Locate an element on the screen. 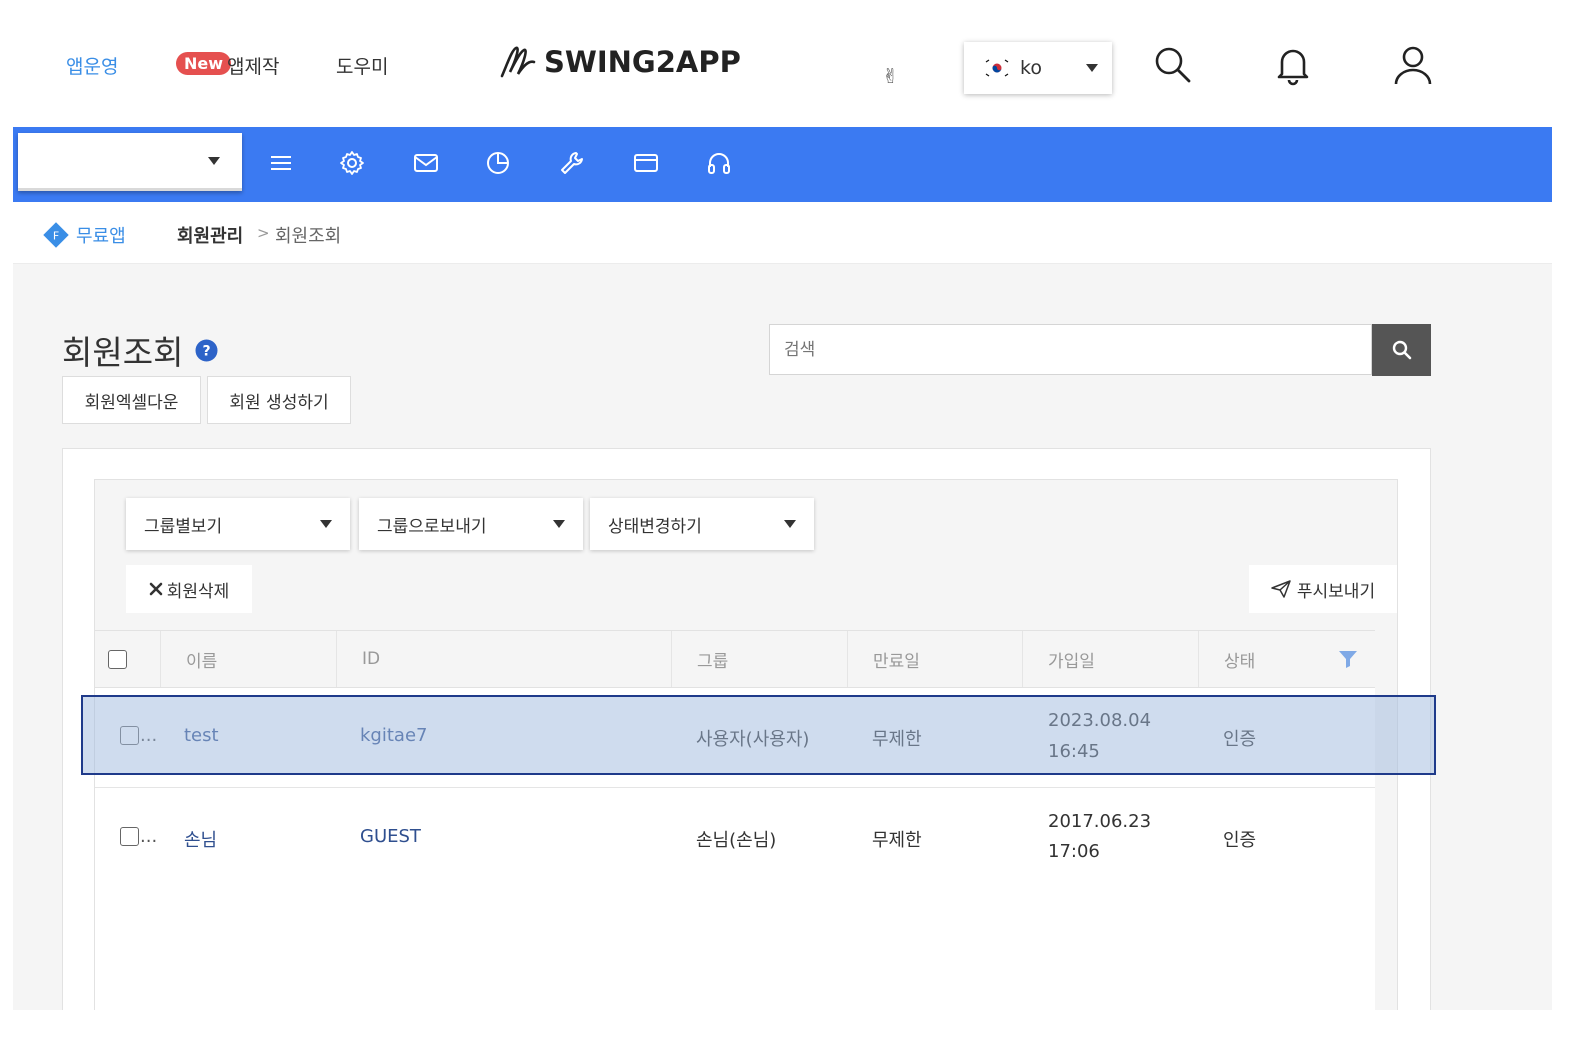 This screenshot has width=1578, height=1048. status-change-label: 상태변경하기 is located at coordinates (655, 526).